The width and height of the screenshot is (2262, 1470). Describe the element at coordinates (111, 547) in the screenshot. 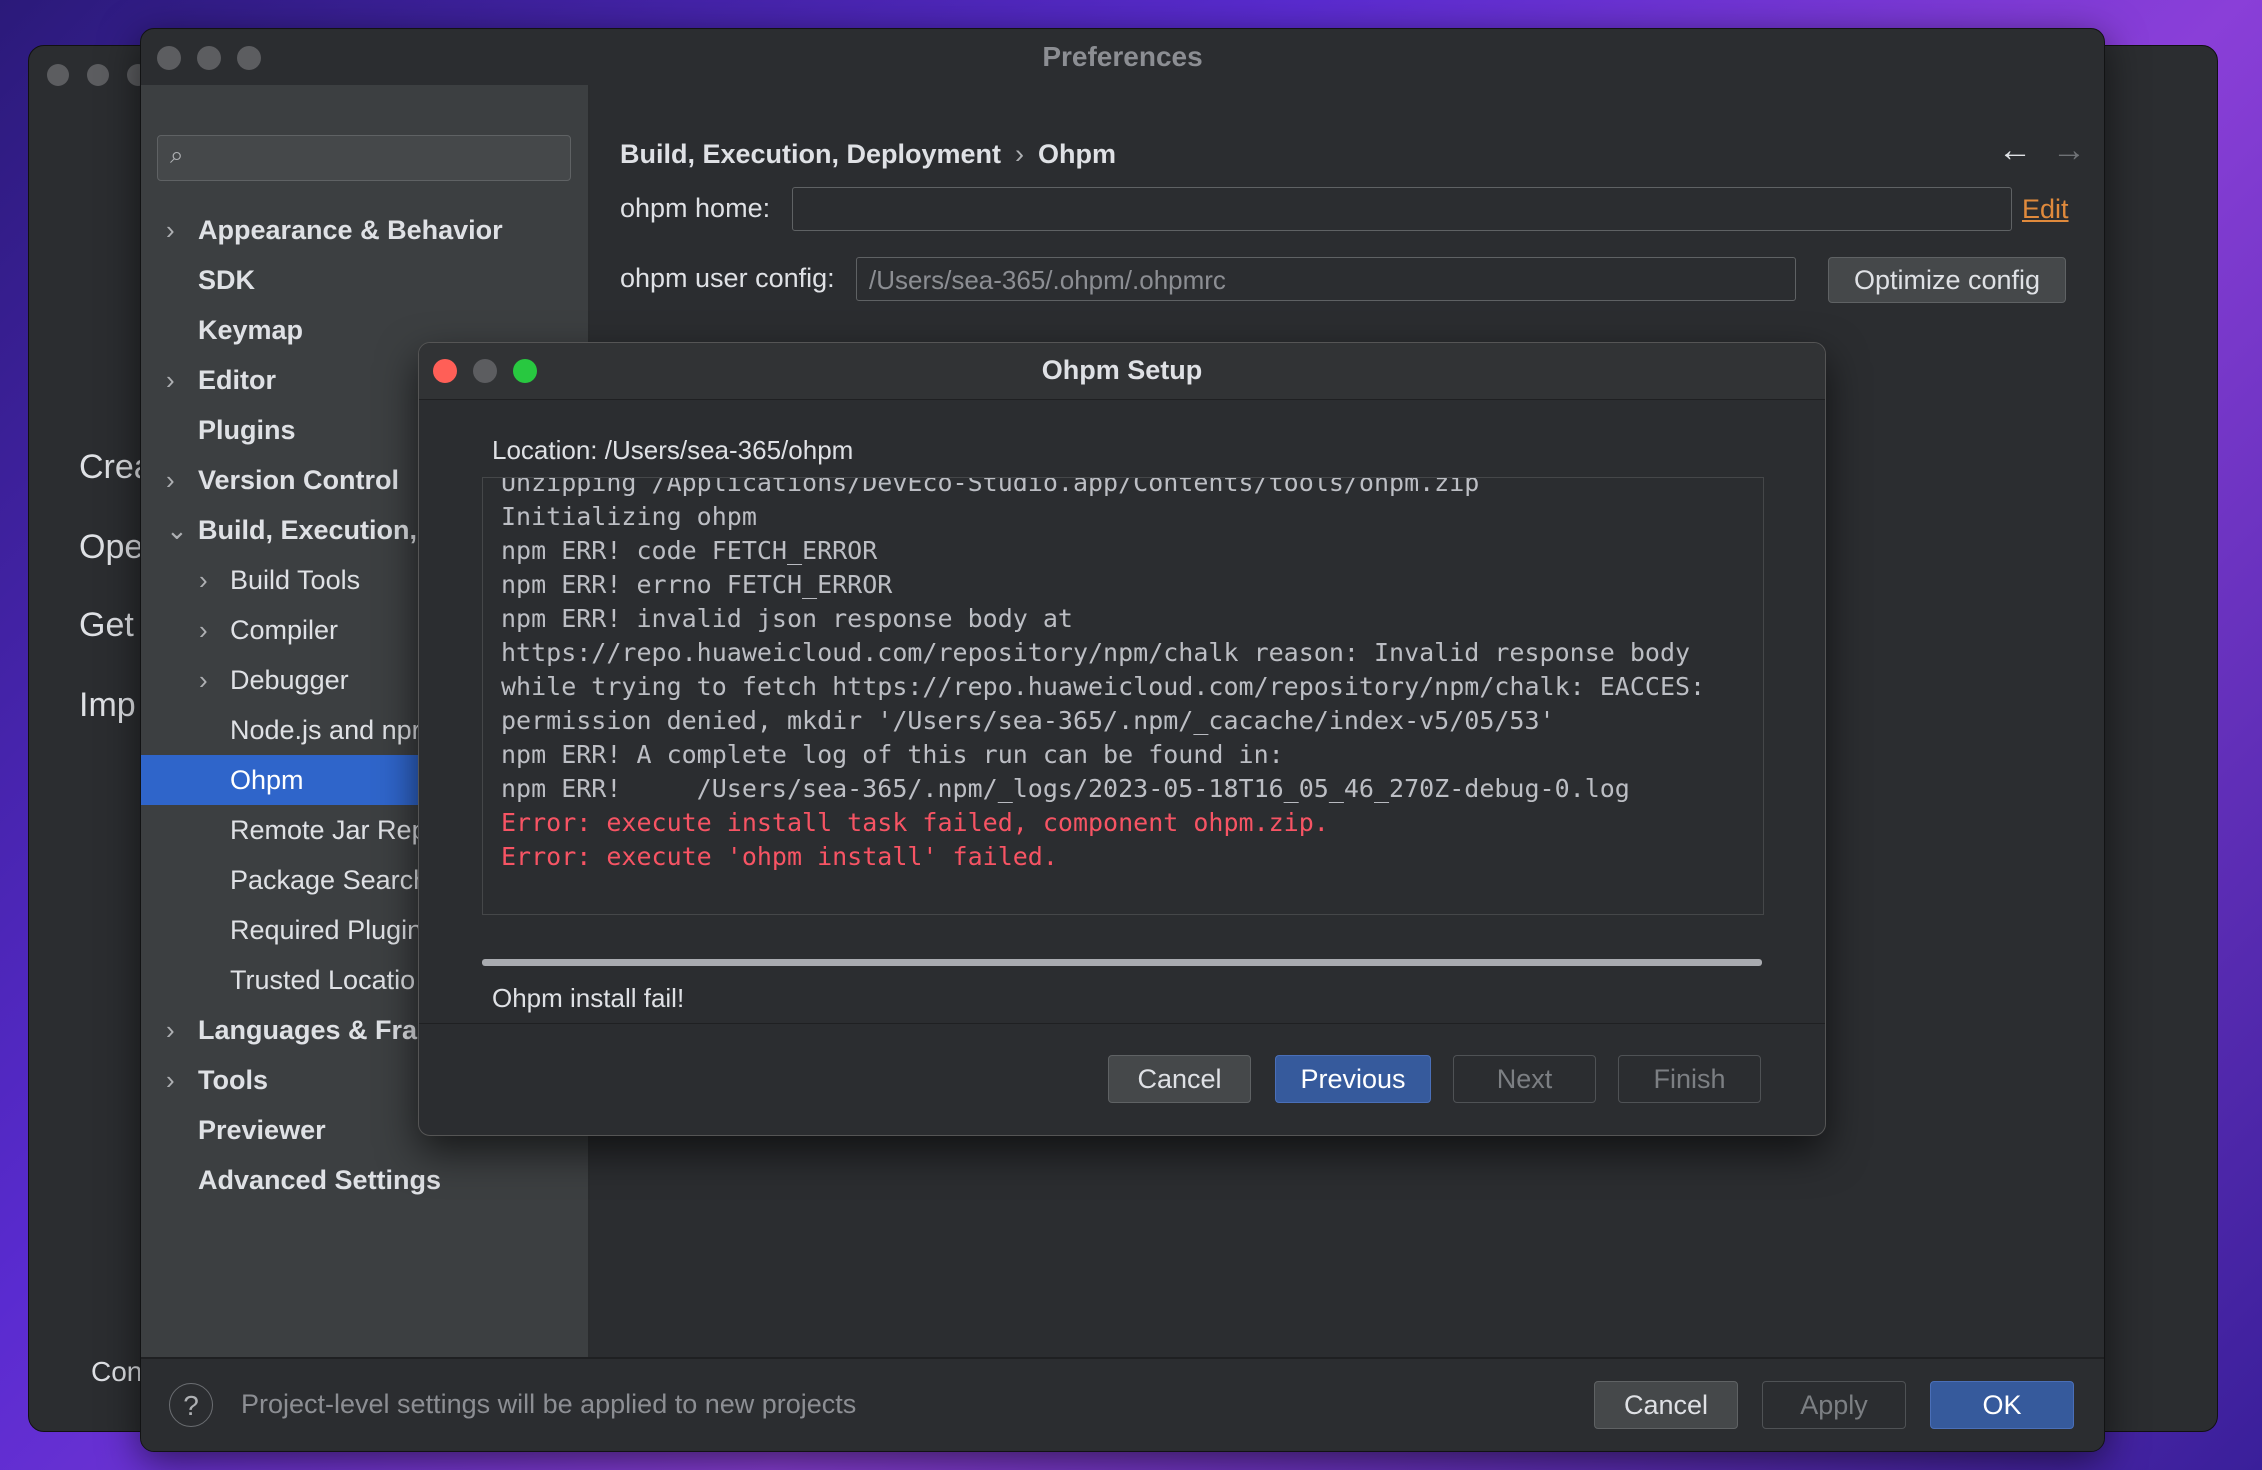

I see `welcome-item-open: Ope` at that location.